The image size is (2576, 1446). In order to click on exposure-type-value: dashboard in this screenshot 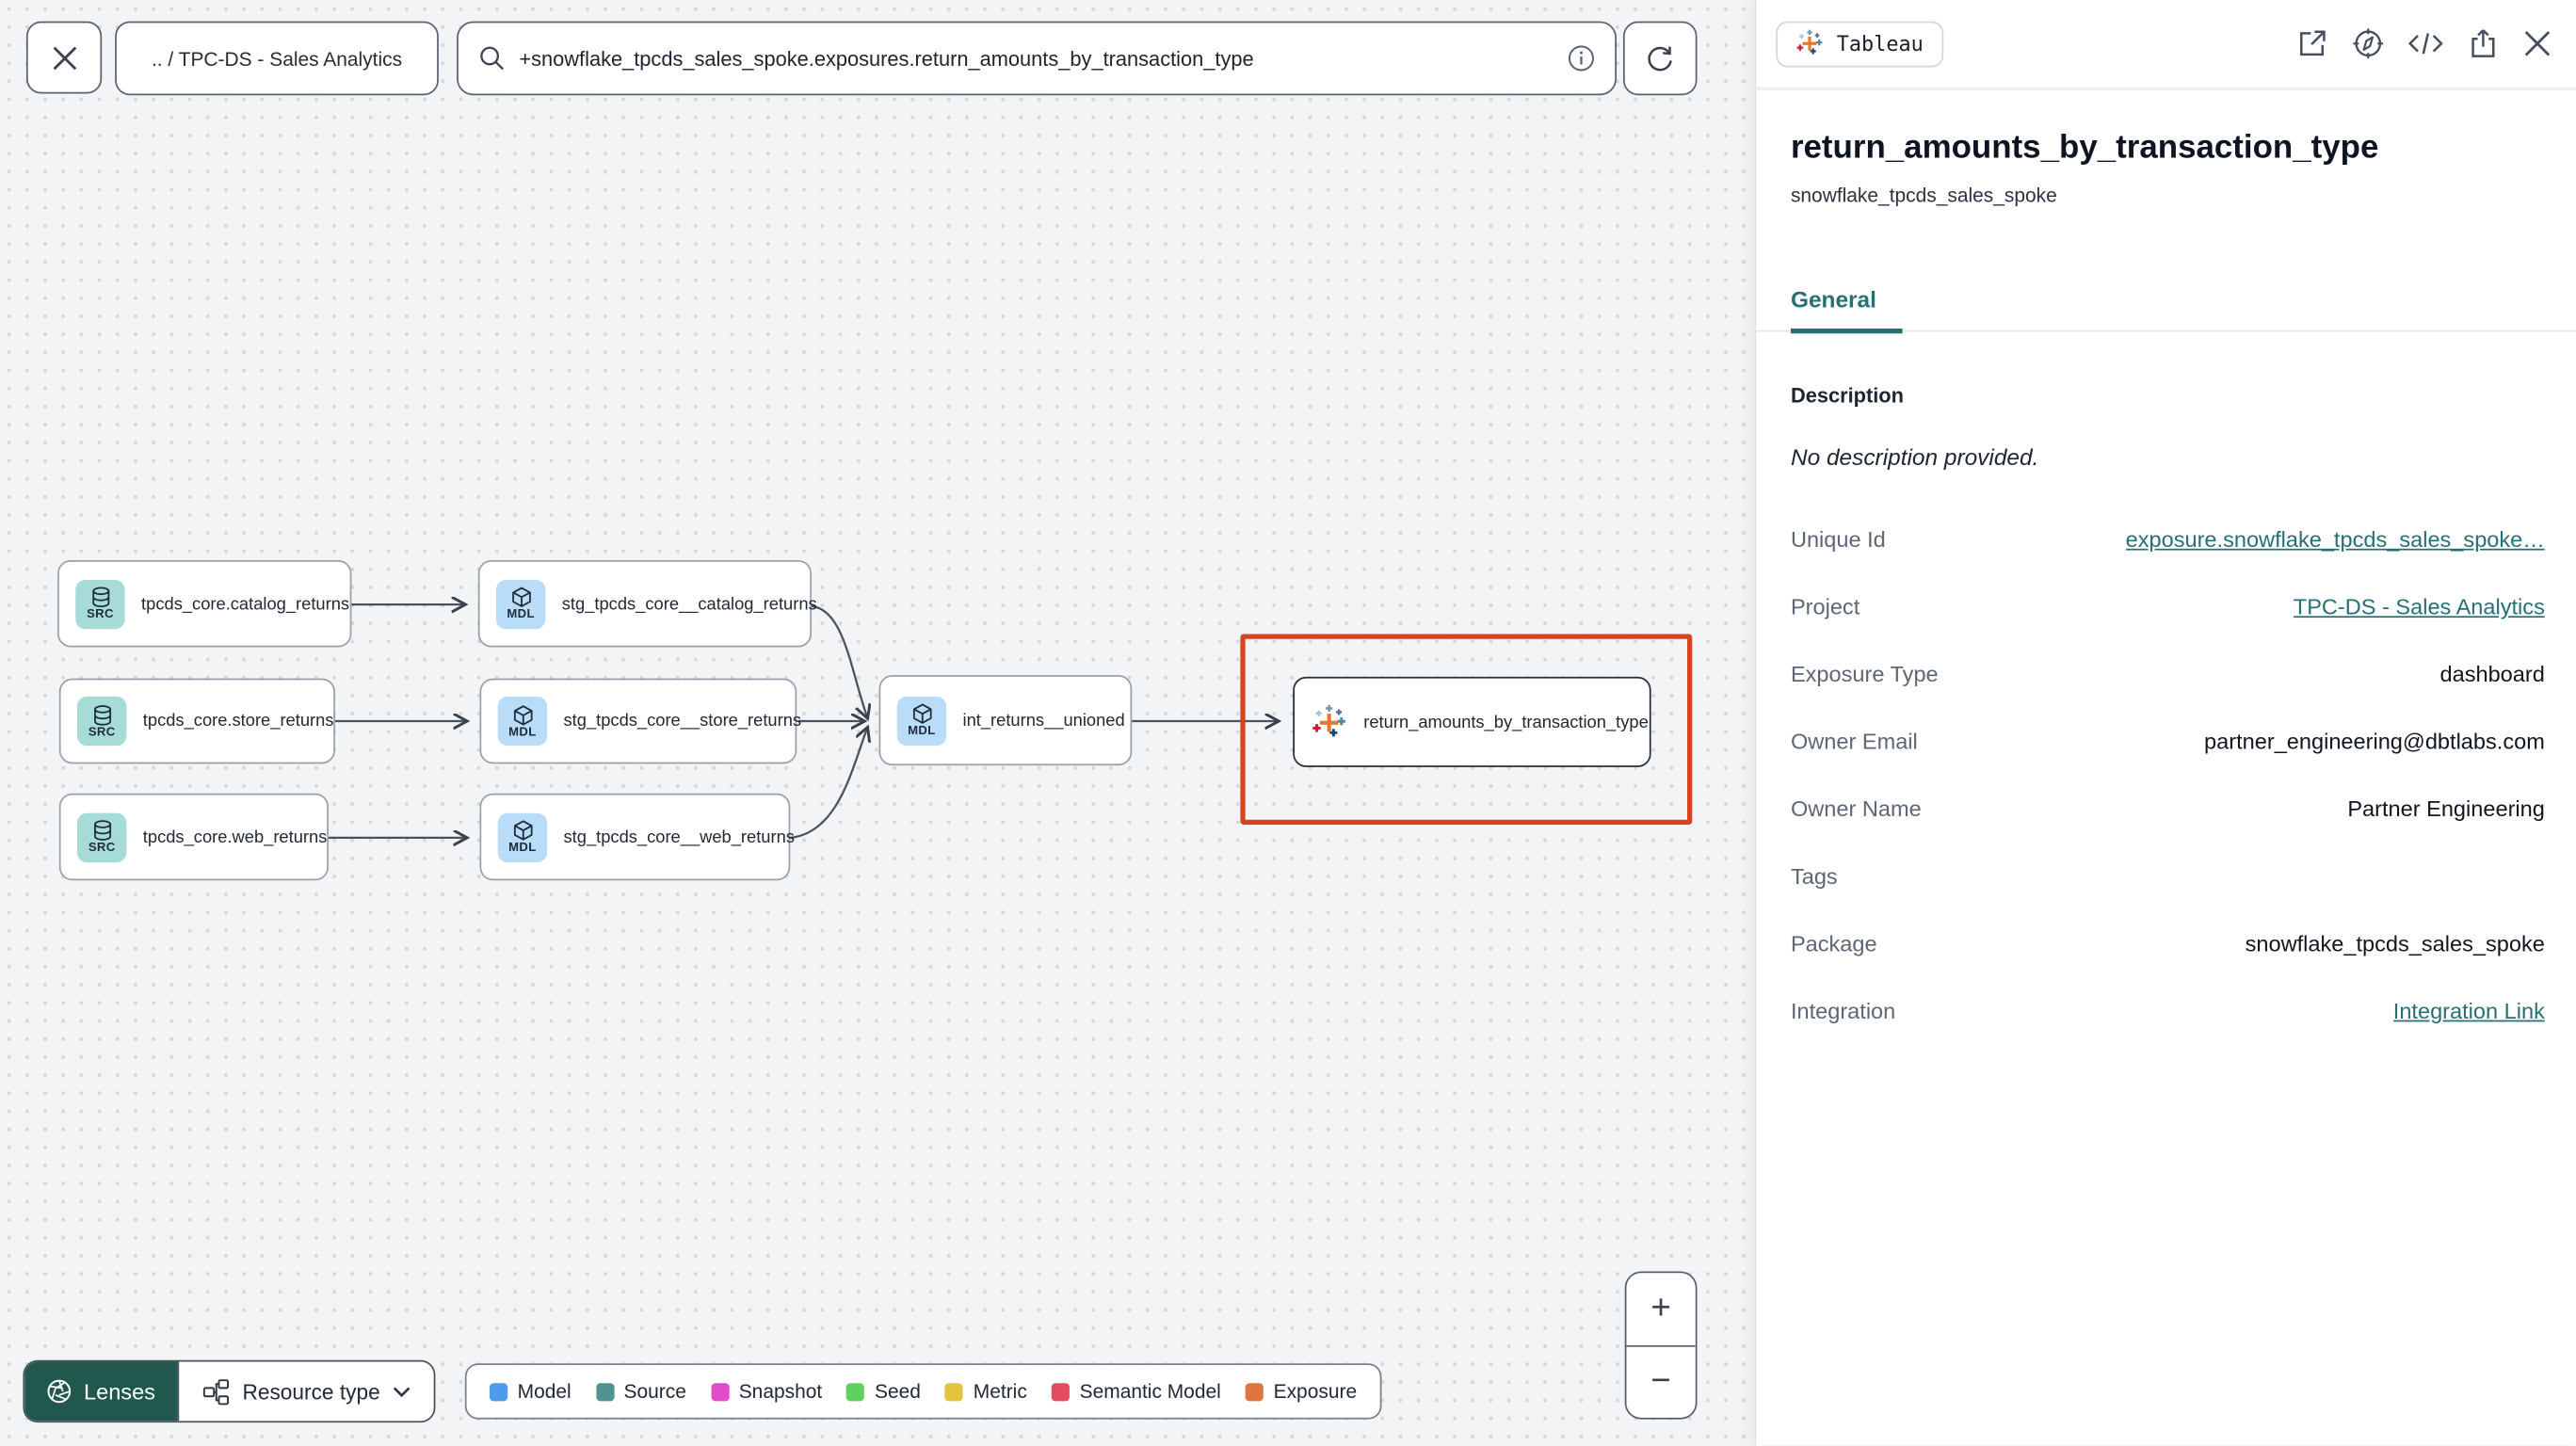, I will do `click(2492, 674)`.